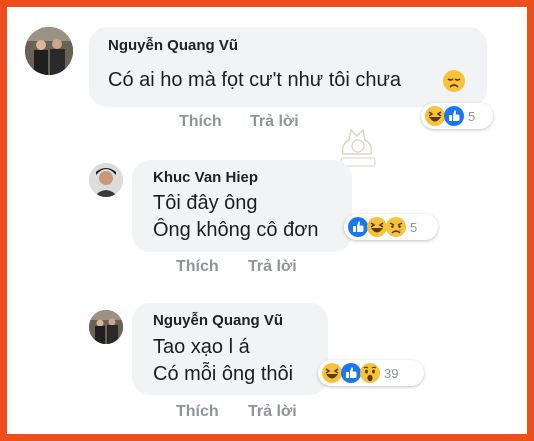  What do you see at coordinates (201, 347) in the screenshot?
I see `comment-text: Tao xạo l á` at bounding box center [201, 347].